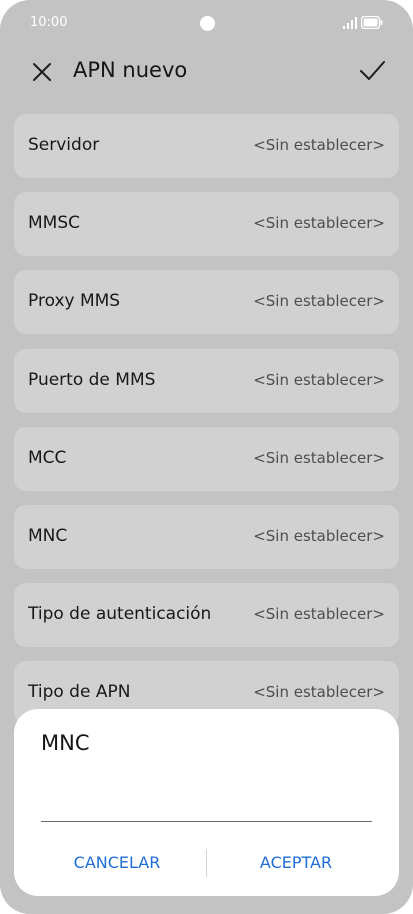 This screenshot has width=413, height=914. What do you see at coordinates (206, 72) in the screenshot?
I see `app-bar: APN nuevo` at bounding box center [206, 72].